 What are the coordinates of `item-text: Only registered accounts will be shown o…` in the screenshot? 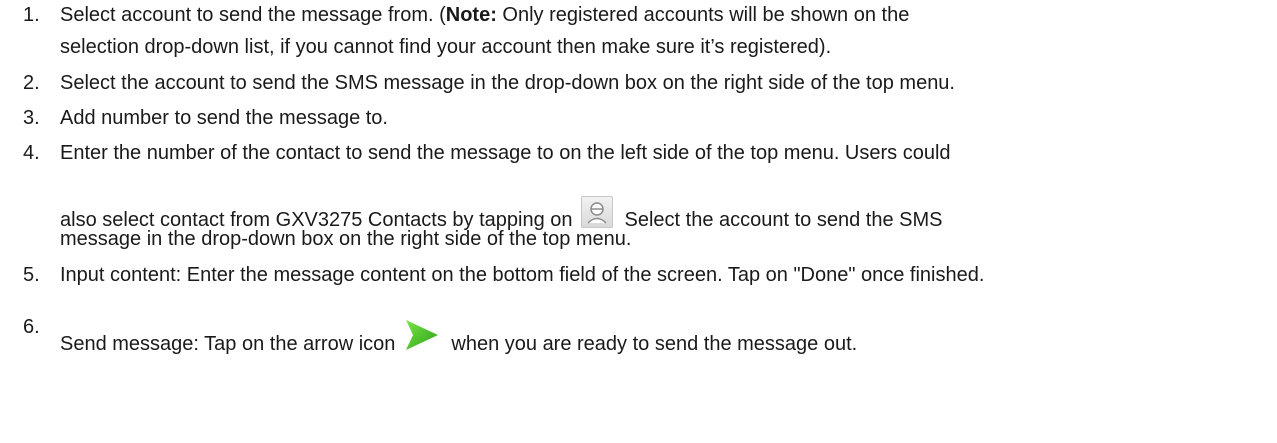 It's located at (703, 15).